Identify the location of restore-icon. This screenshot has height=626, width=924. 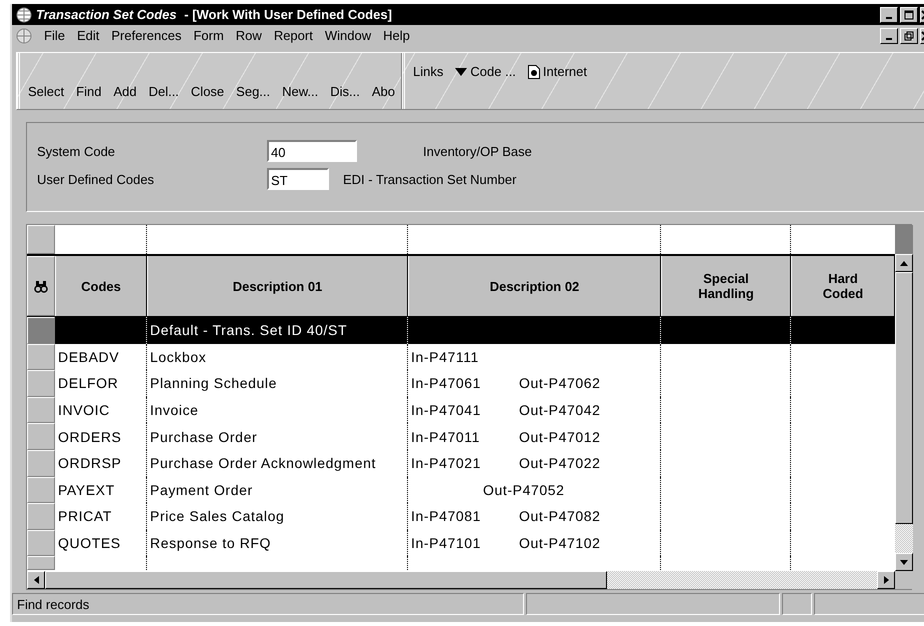
(909, 35).